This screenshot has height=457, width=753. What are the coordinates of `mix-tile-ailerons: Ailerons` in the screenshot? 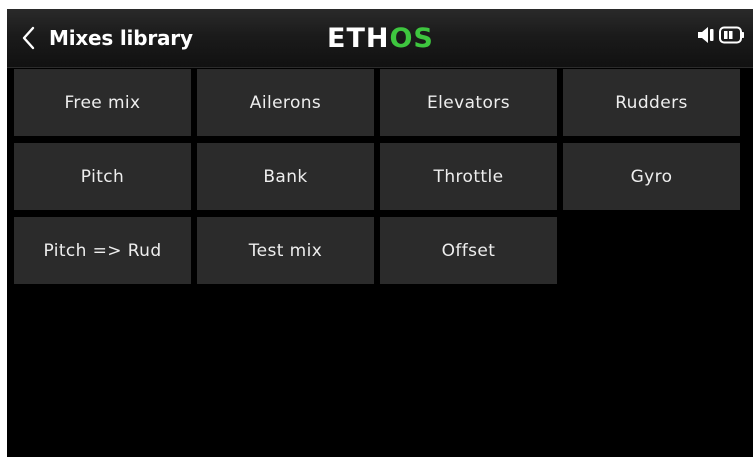 It's located at (285, 102).